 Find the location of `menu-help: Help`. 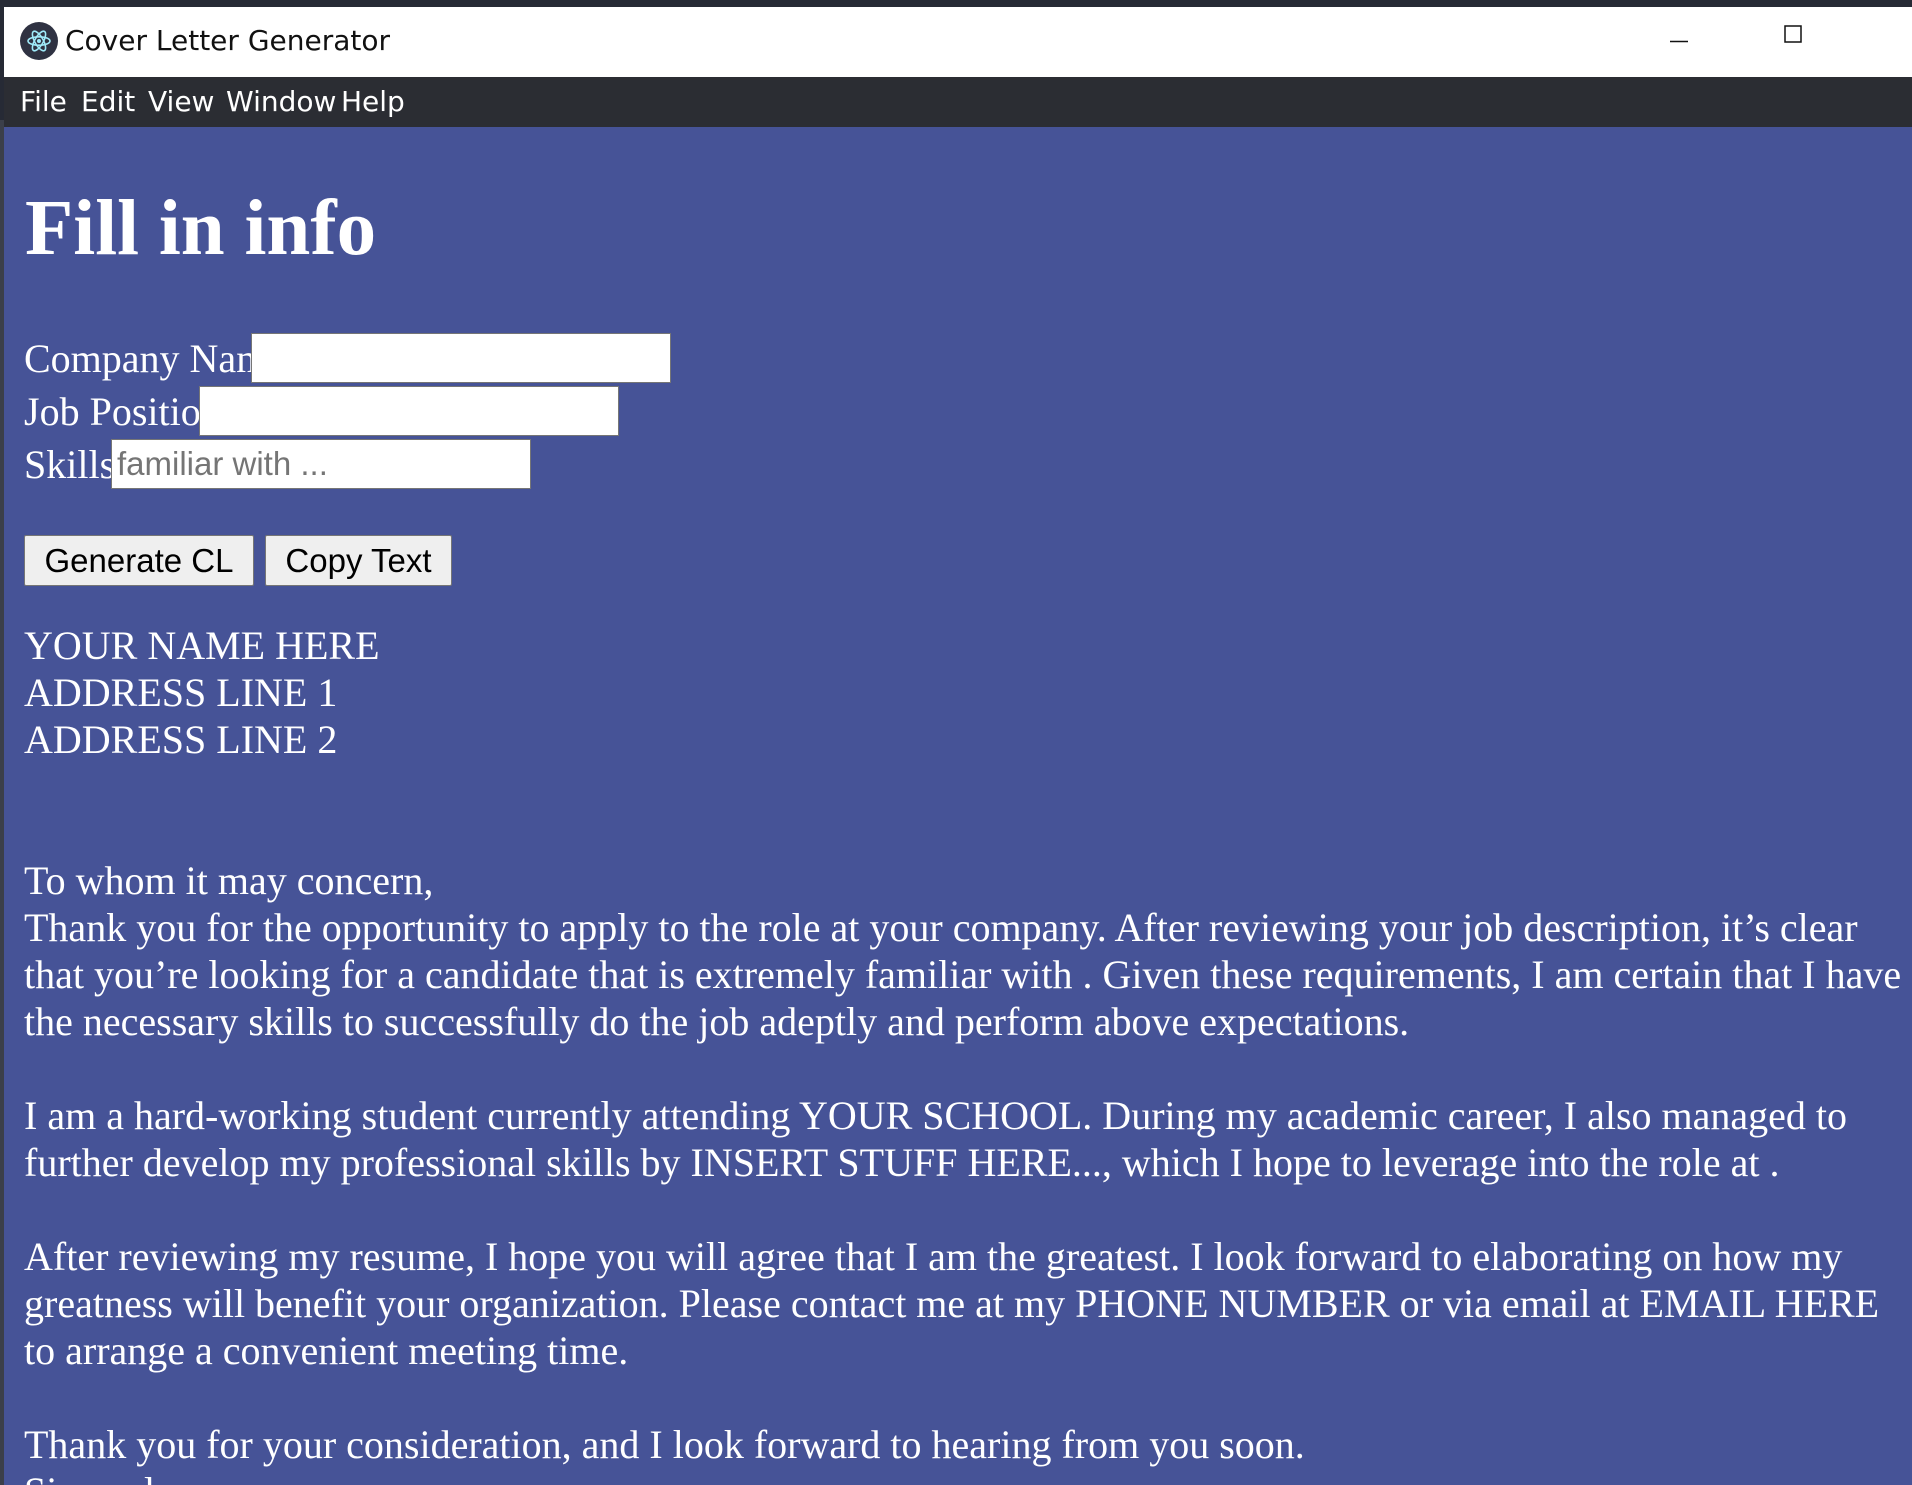

menu-help: Help is located at coordinates (373, 102).